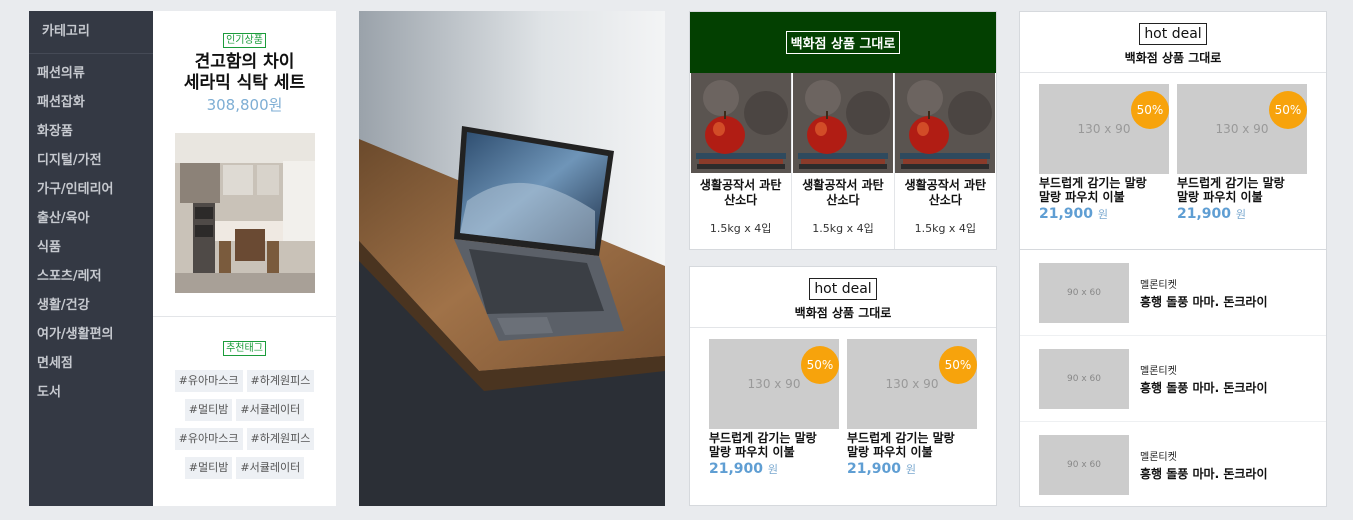 This screenshot has width=1353, height=520. Describe the element at coordinates (91, 247) in the screenshot. I see `category-item-food: 식품` at that location.